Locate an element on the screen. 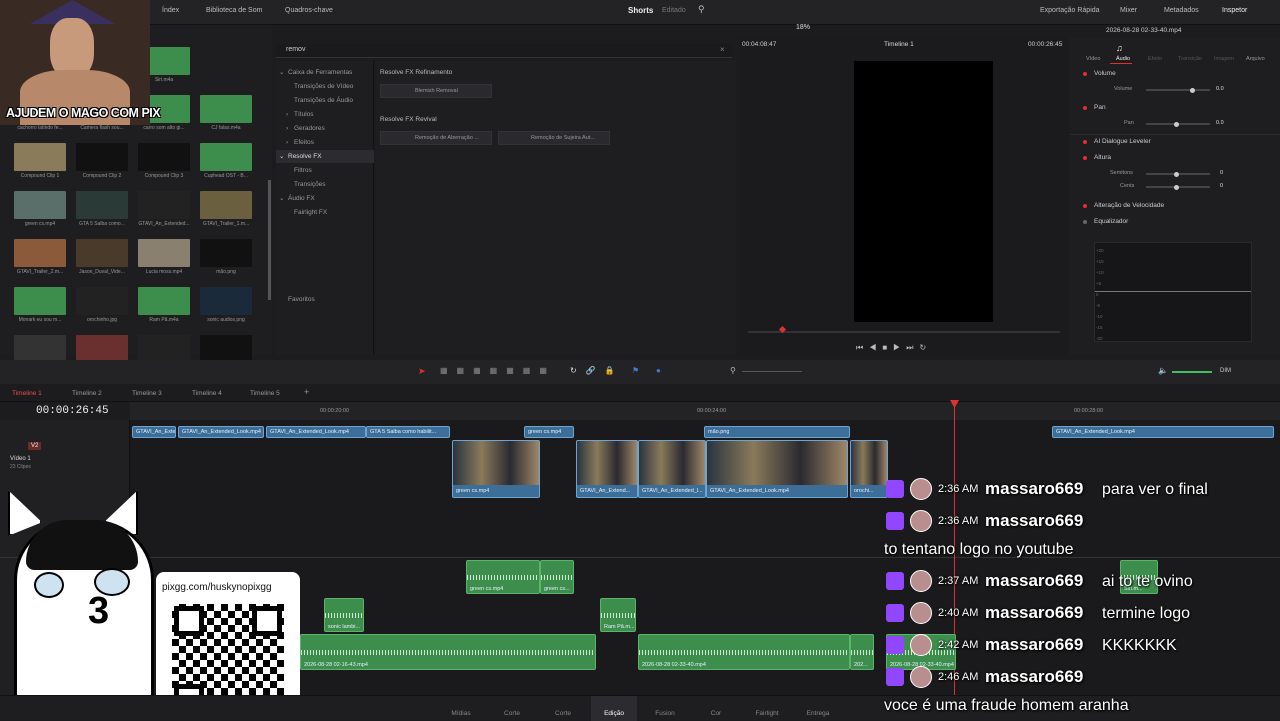  fx-blemish-removal: Blemish Removal is located at coordinates (436, 91).